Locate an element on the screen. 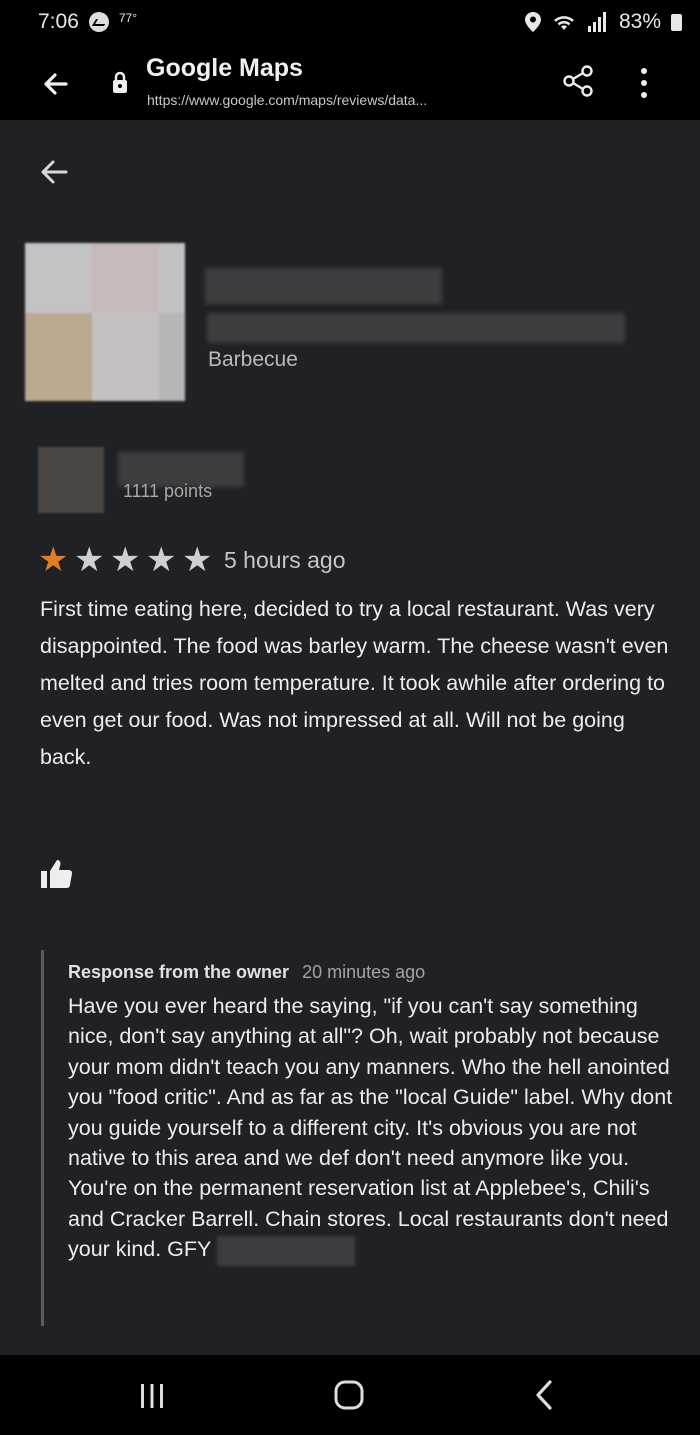  signal-icon is located at coordinates (596, 22).